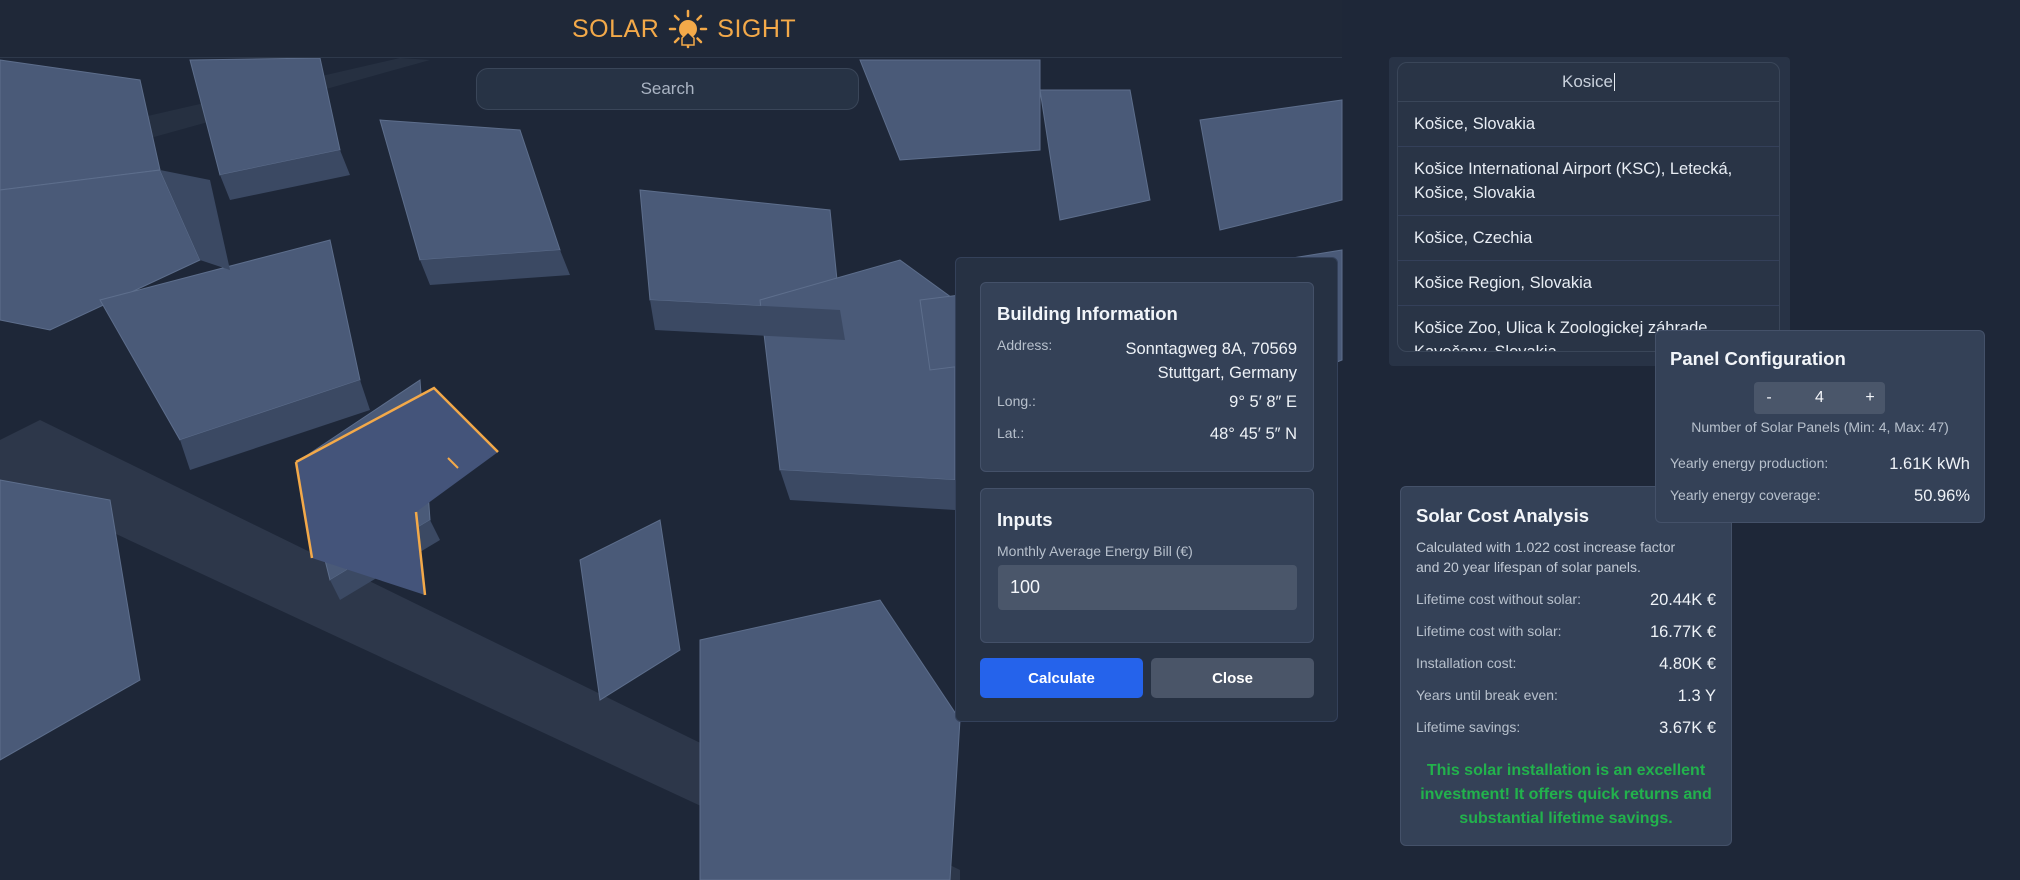 The image size is (2020, 880). Describe the element at coordinates (1487, 695) in the screenshot. I see `cost-row-label: Years until break even:` at that location.